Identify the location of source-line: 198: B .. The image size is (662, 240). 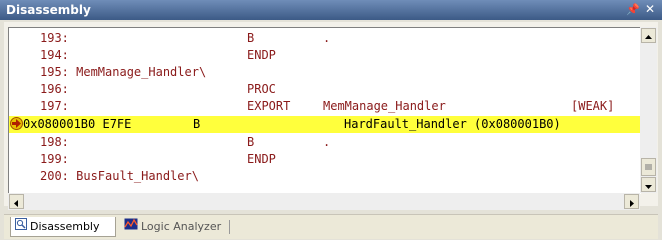
(325, 142).